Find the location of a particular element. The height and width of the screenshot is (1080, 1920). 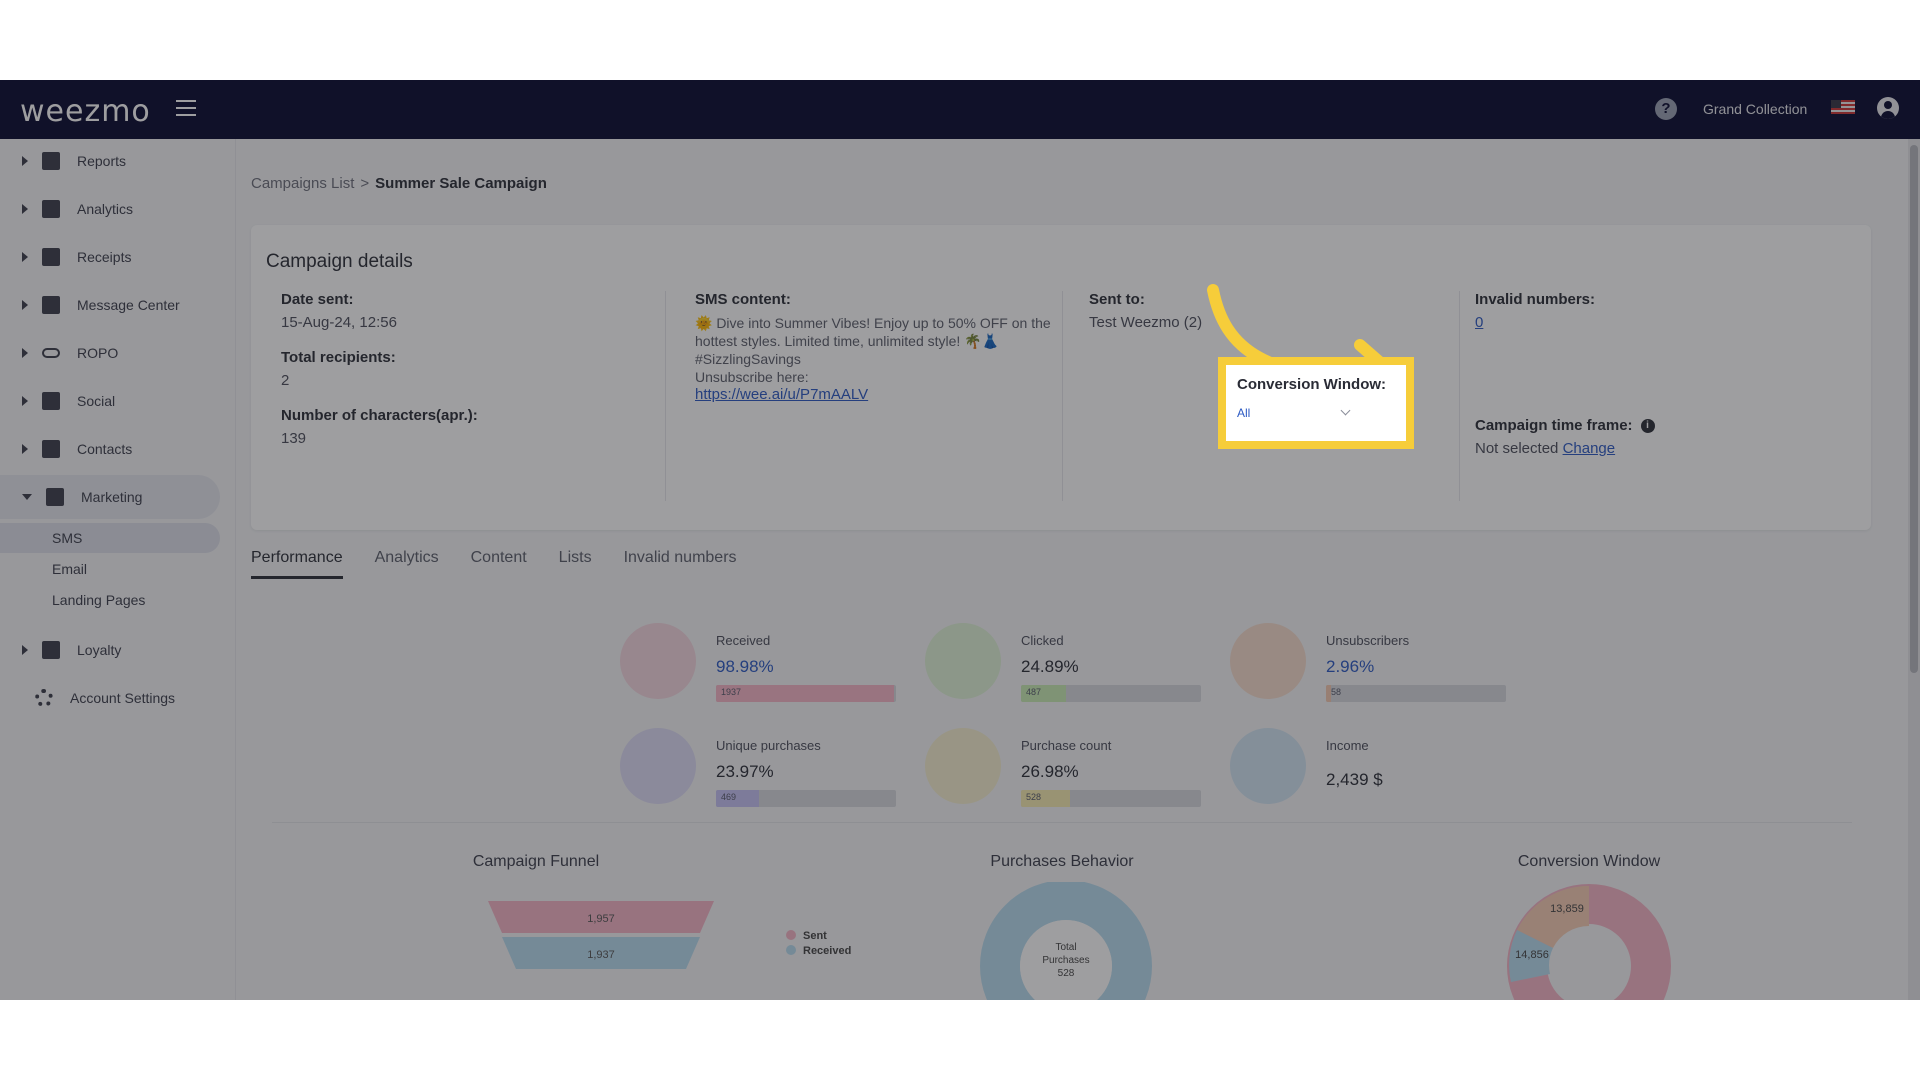

sidebar-item-message-center: Message Center is located at coordinates (110, 305).